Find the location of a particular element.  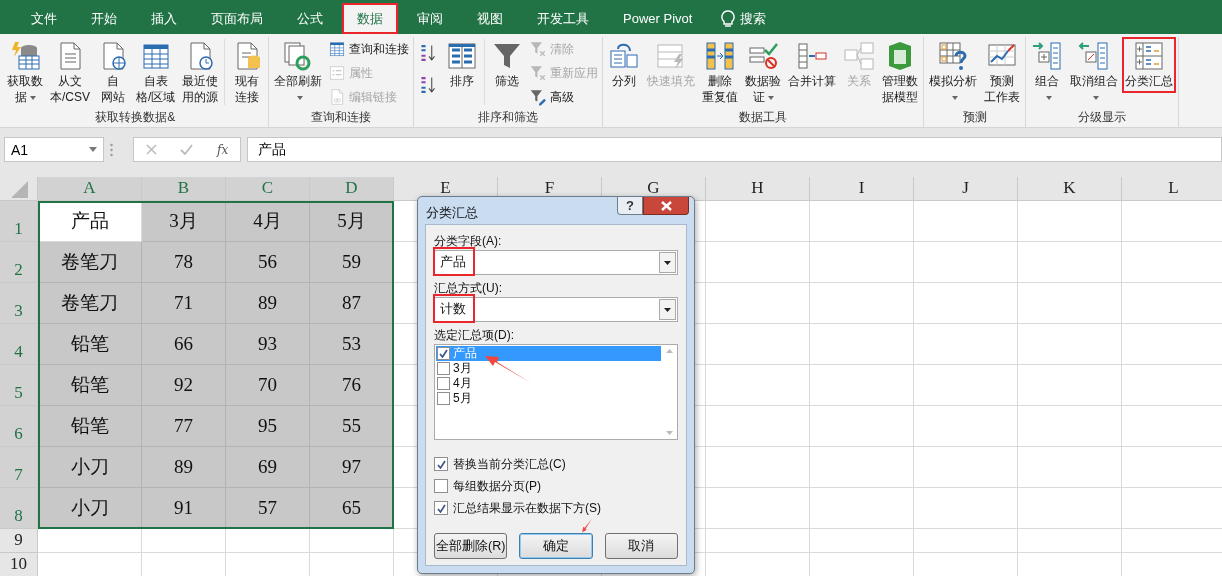

row-header: 4 is located at coordinates (19, 344).